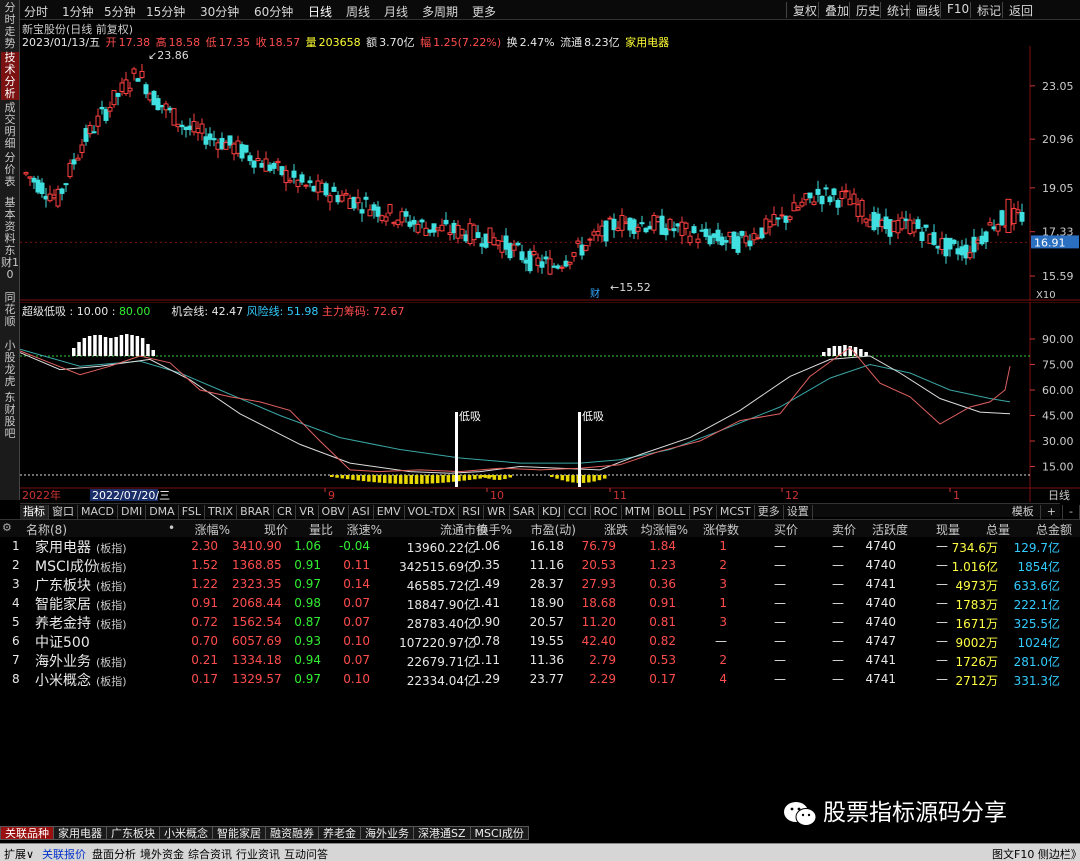 This screenshot has width=1080, height=861. Describe the element at coordinates (10, 26) in the screenshot. I see `left-tab-0: 分时走势` at that location.